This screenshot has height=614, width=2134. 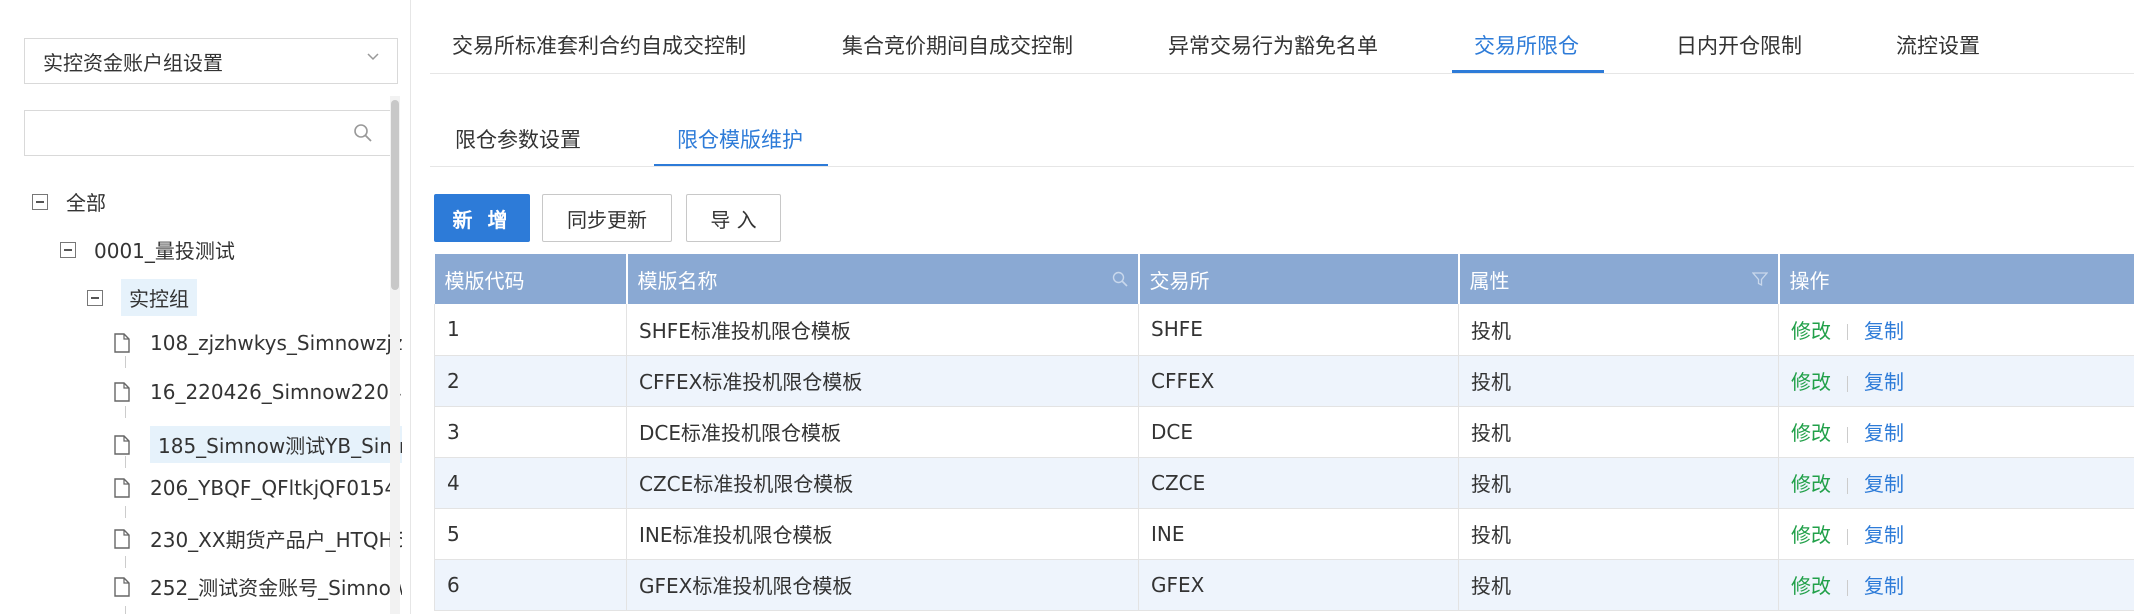 What do you see at coordinates (373, 57) in the screenshot?
I see `chevron-down-icon` at bounding box center [373, 57].